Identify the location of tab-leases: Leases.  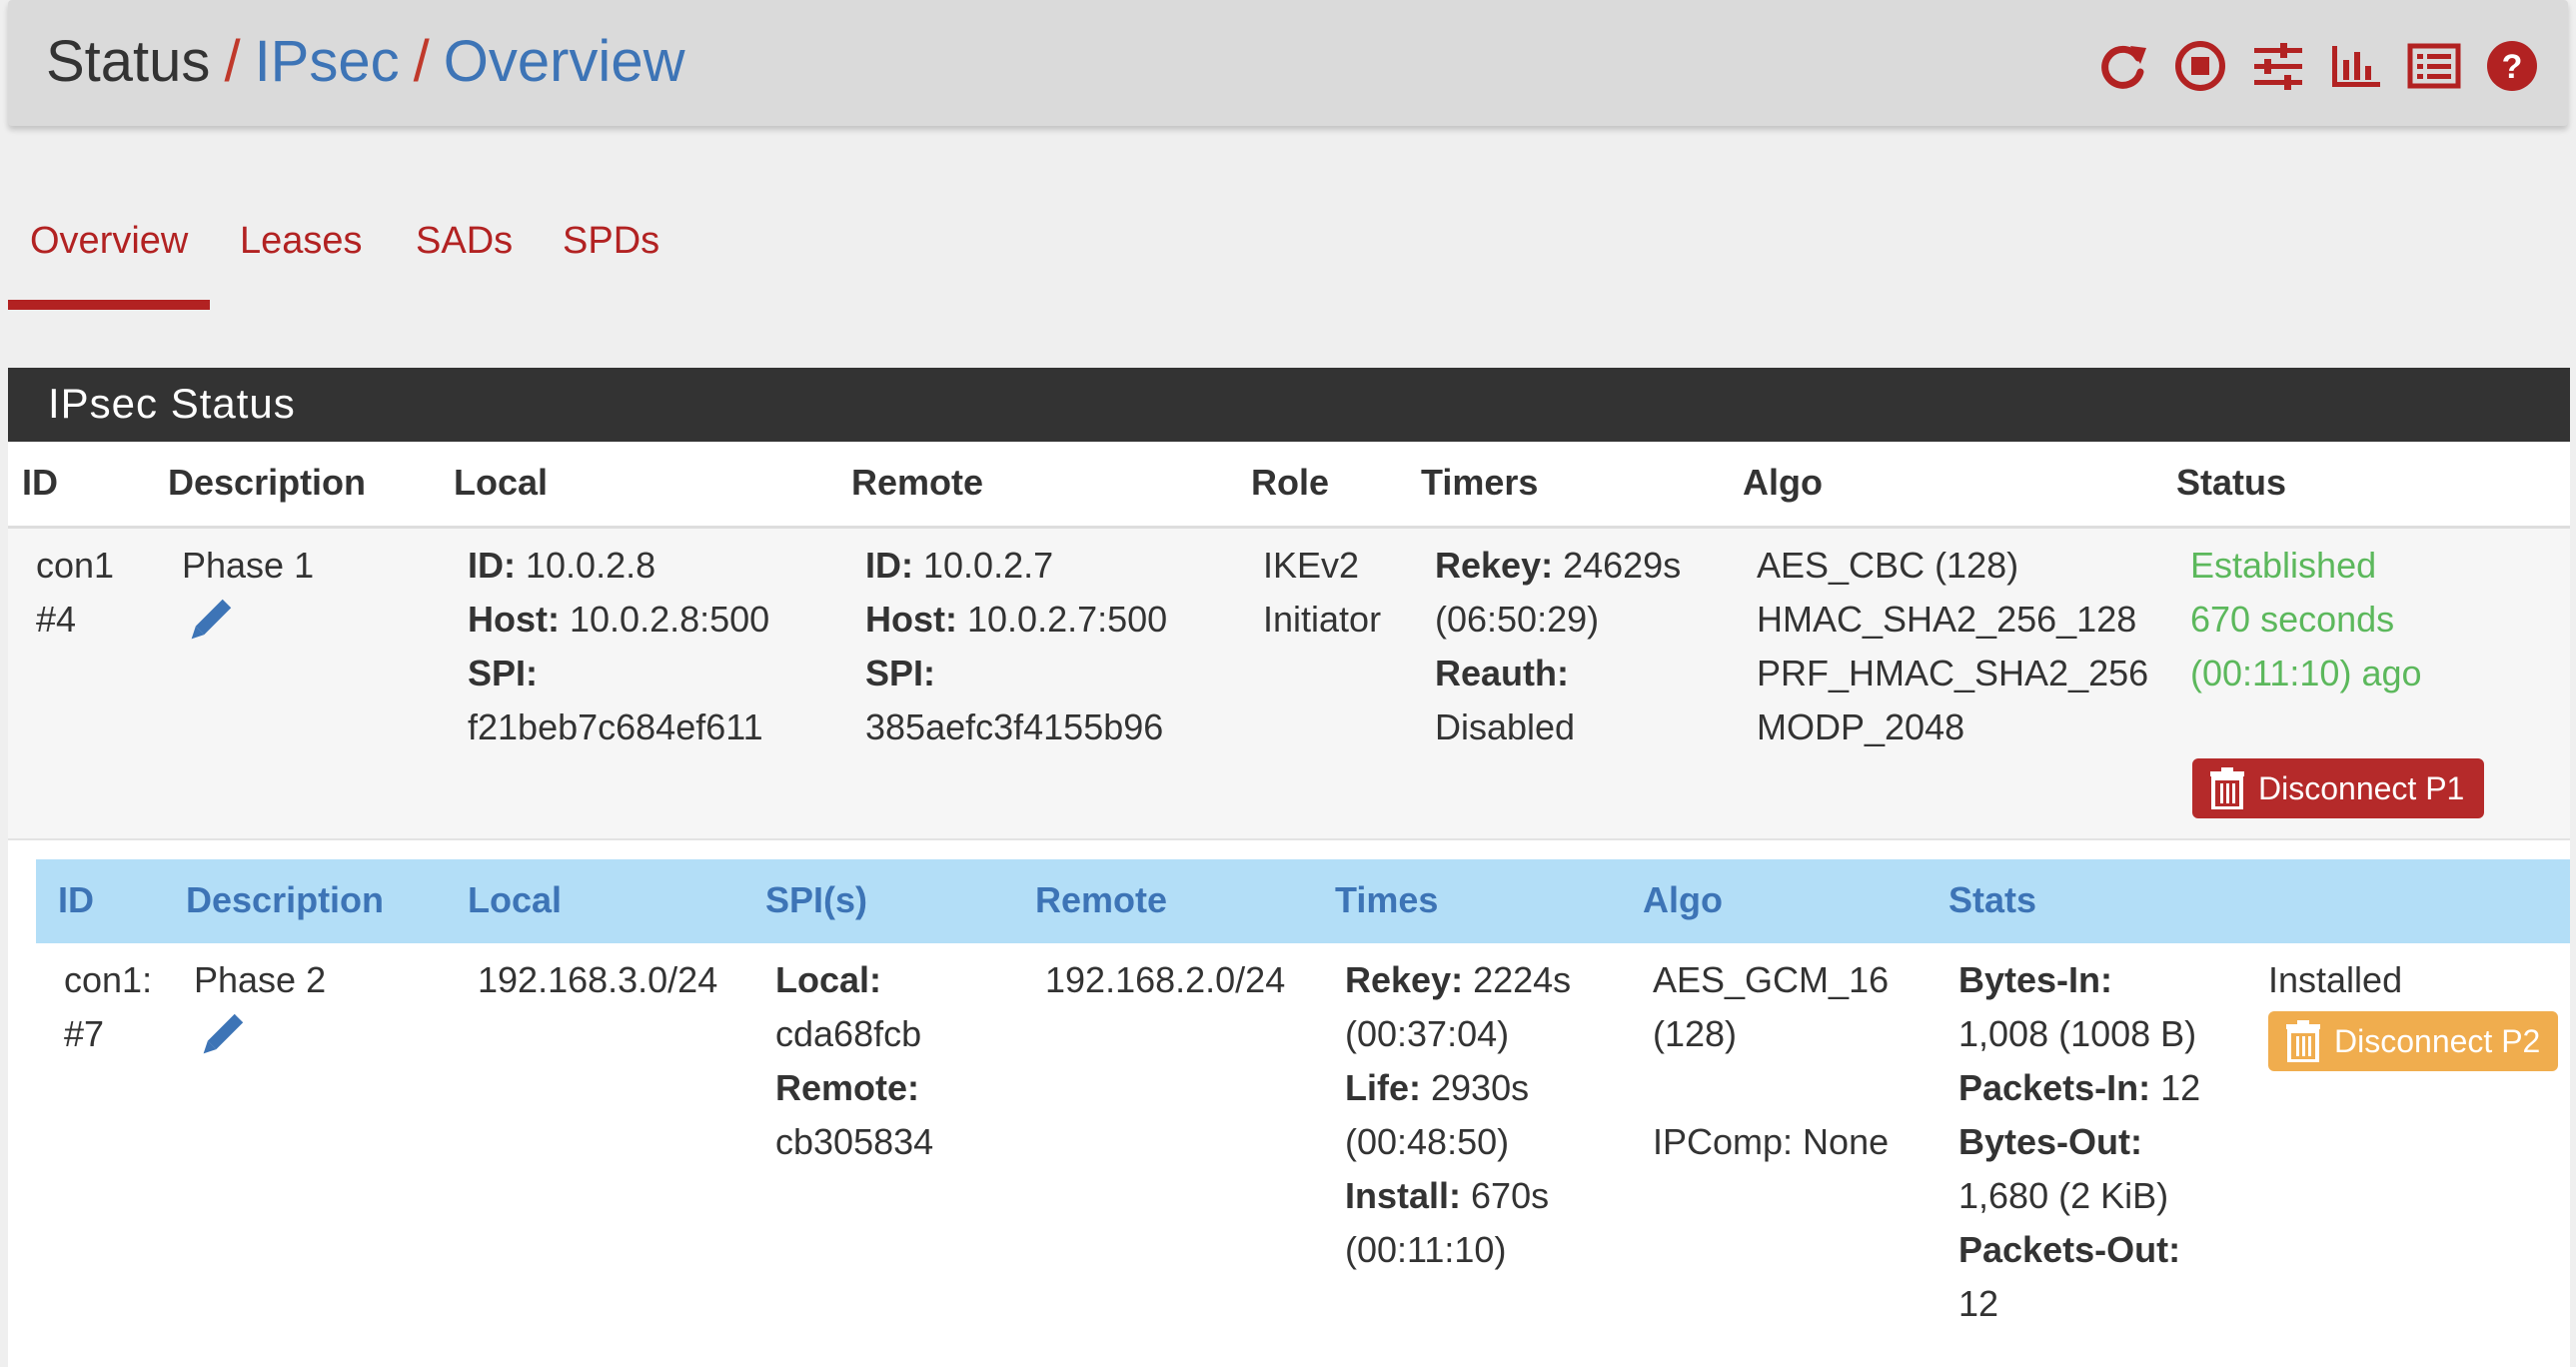
(301, 241).